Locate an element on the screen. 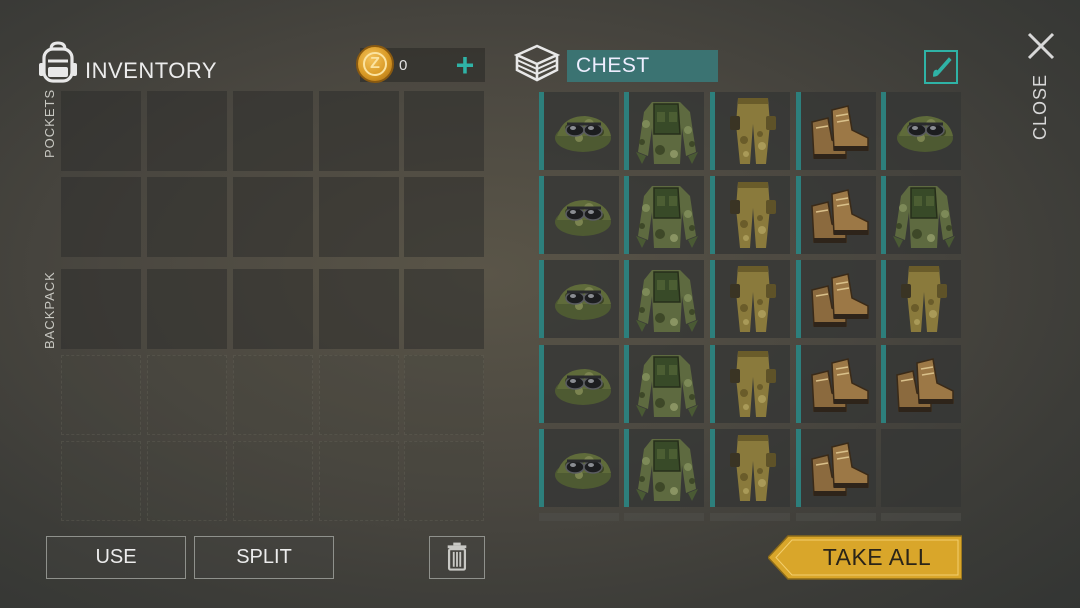  coin-icon: Z is located at coordinates (375, 64).